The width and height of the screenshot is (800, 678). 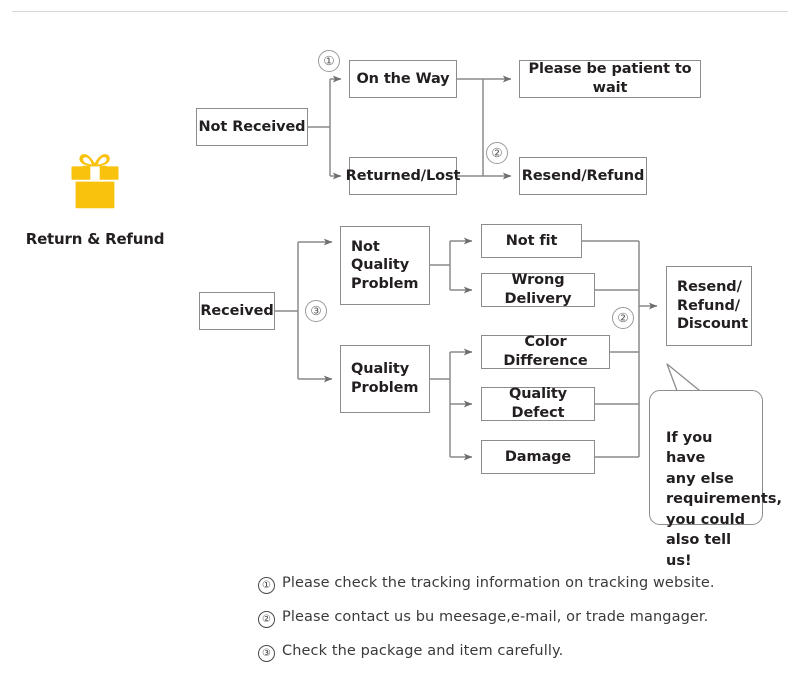 I want to click on step-marker-3-received: ③, so click(x=316, y=311).